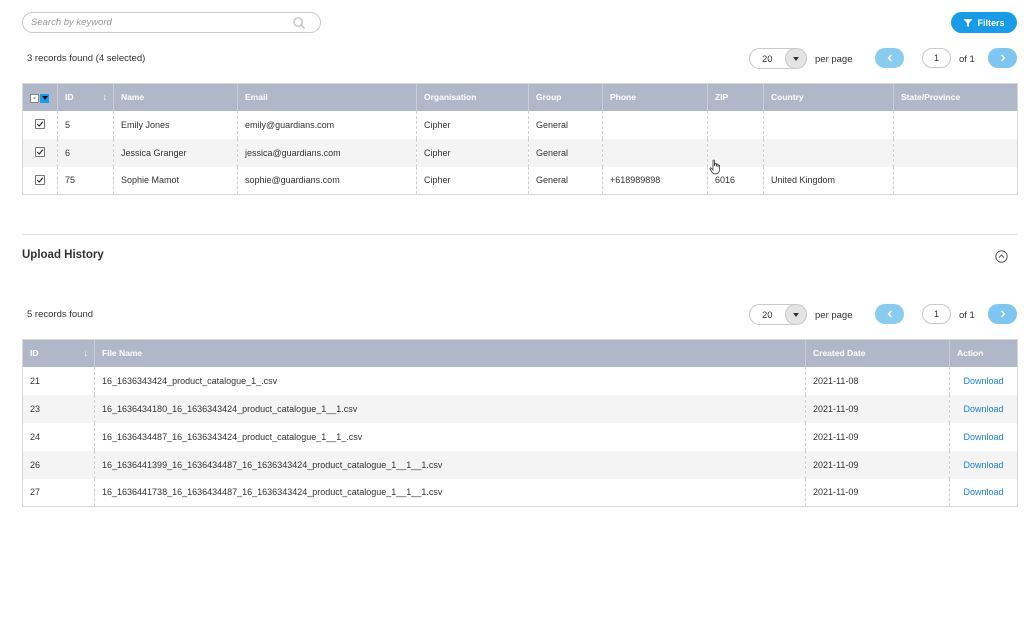 The image size is (1024, 640). What do you see at coordinates (877, 353) in the screenshot?
I see `col-created-date: Created Date` at bounding box center [877, 353].